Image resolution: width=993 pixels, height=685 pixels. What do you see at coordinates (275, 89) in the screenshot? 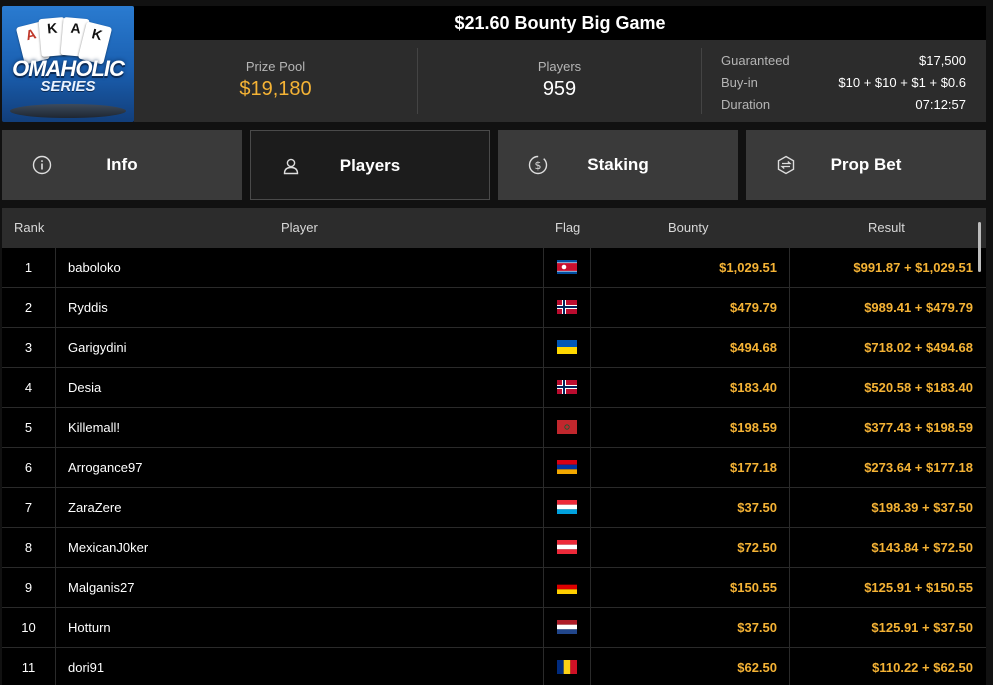
I see `prize-pool-value: $19,180` at bounding box center [275, 89].